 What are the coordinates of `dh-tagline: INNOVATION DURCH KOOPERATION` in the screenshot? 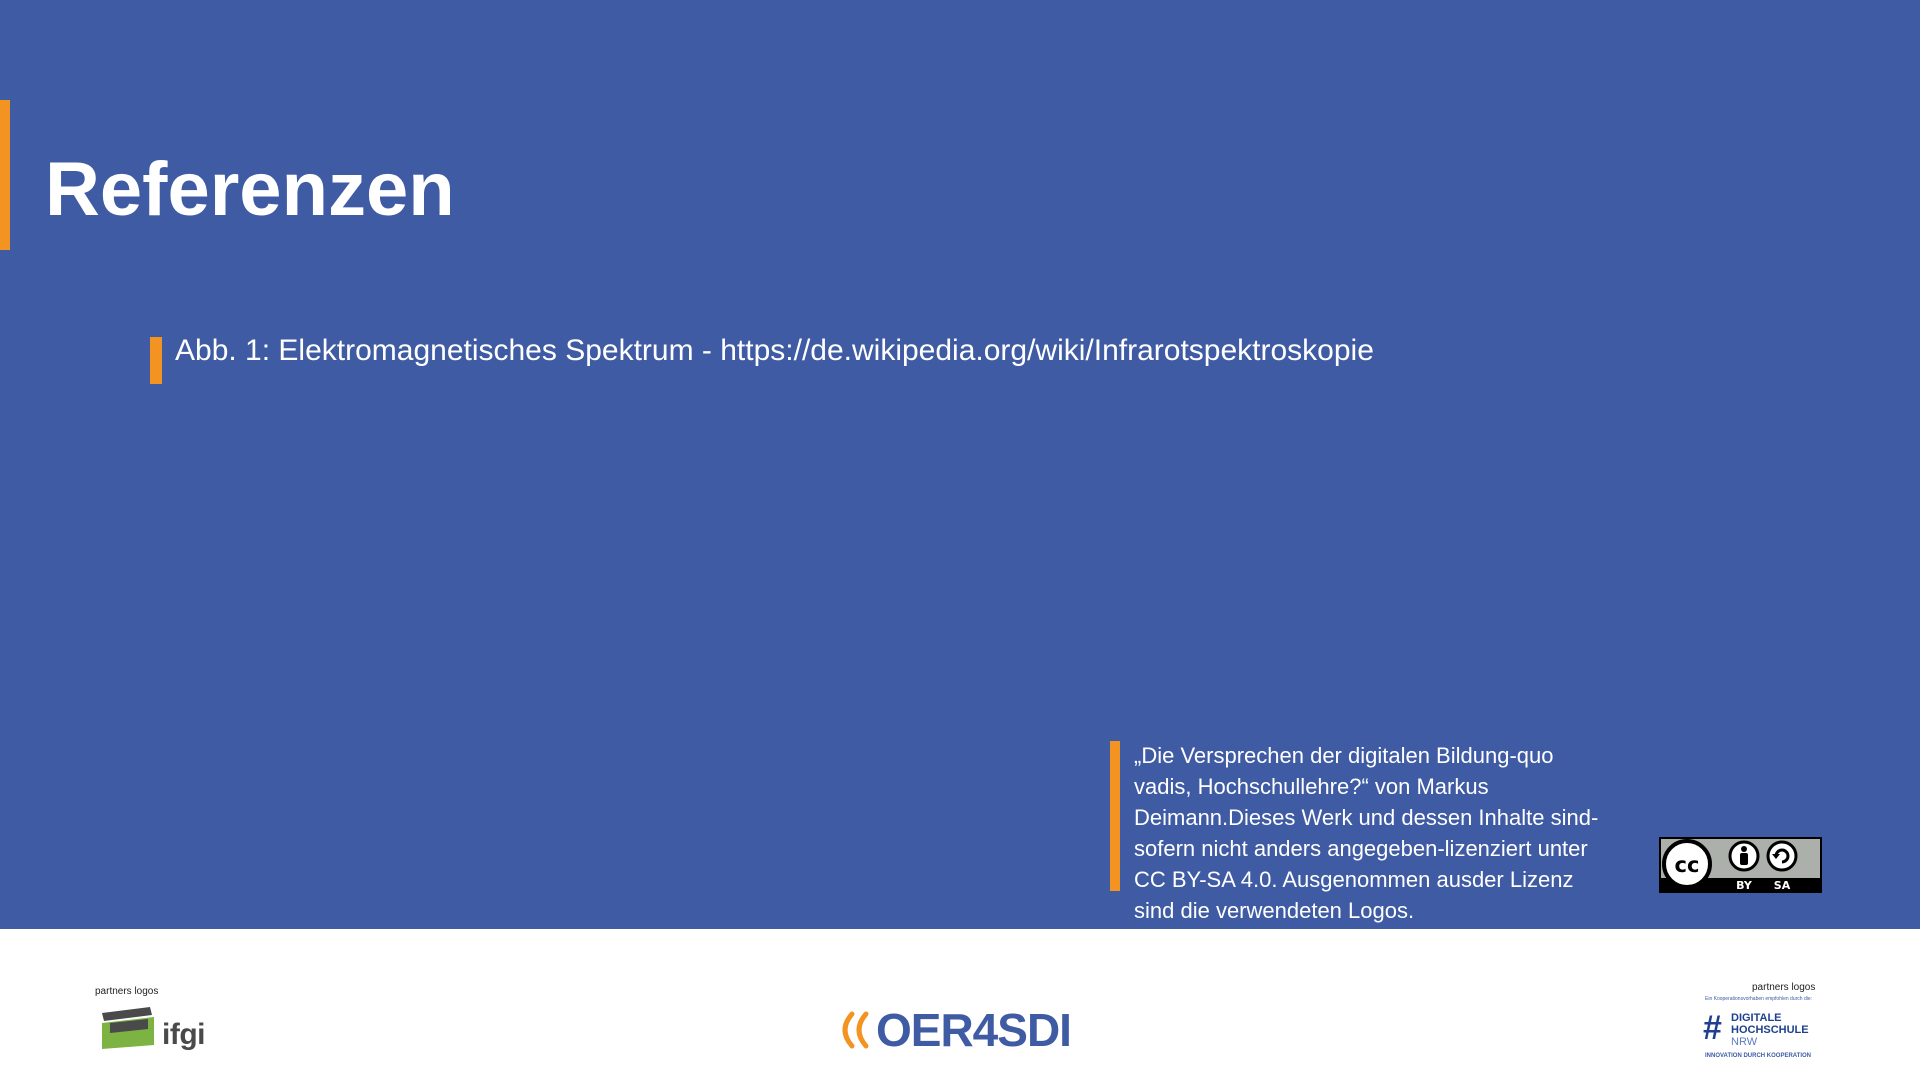 It's located at (1758, 1056).